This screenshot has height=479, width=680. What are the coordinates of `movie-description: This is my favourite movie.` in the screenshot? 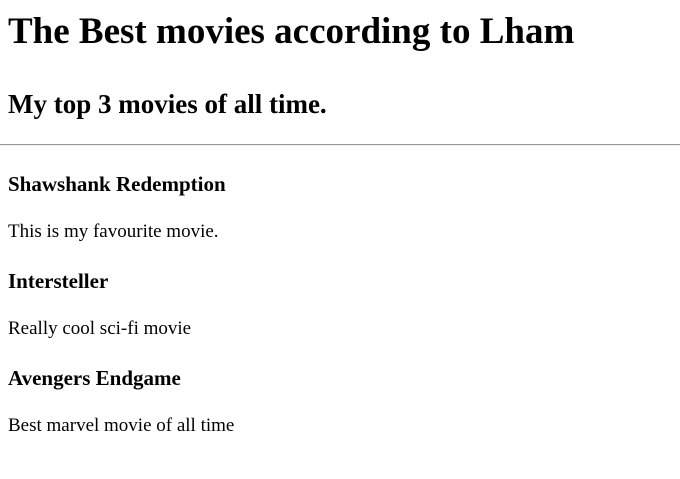 It's located at (113, 231).